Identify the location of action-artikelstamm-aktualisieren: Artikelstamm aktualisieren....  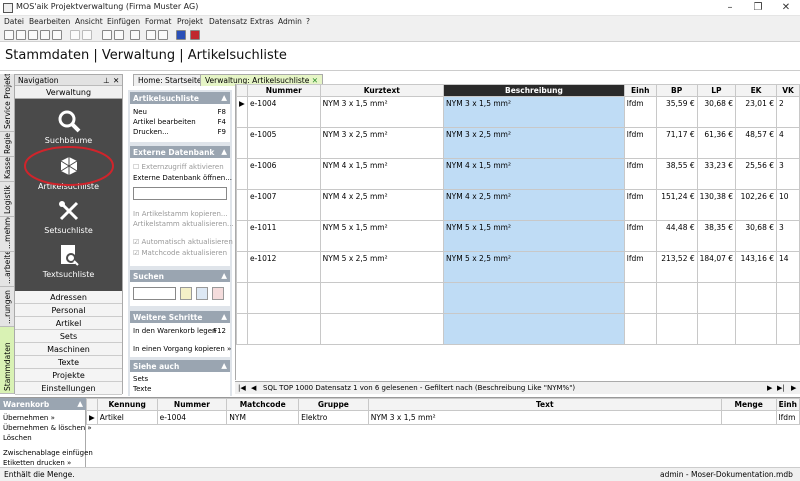
(183, 224).